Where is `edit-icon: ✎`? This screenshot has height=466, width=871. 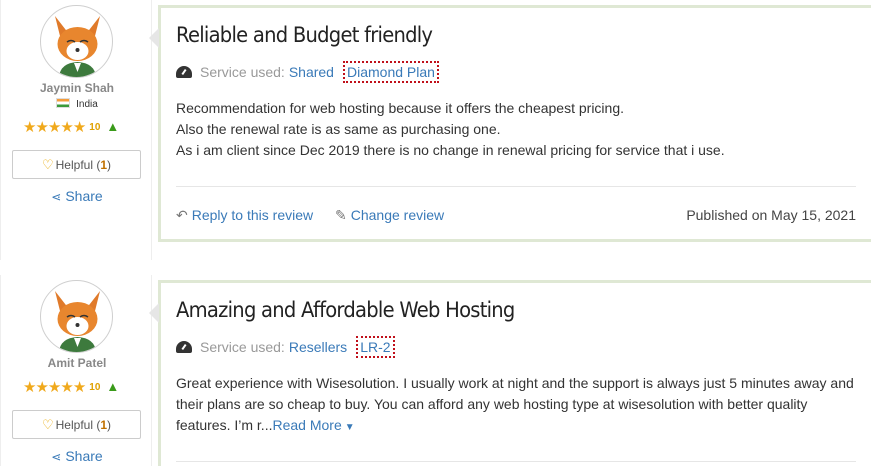 edit-icon: ✎ is located at coordinates (341, 215).